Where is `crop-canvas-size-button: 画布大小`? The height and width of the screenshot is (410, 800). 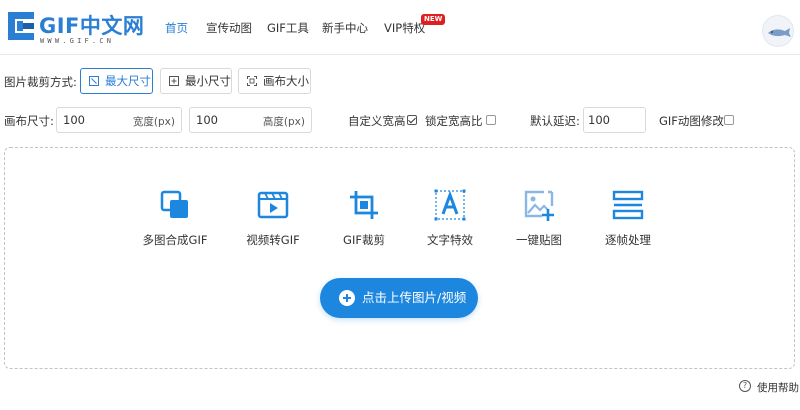
crop-canvas-size-button: 画布大小 is located at coordinates (274, 81).